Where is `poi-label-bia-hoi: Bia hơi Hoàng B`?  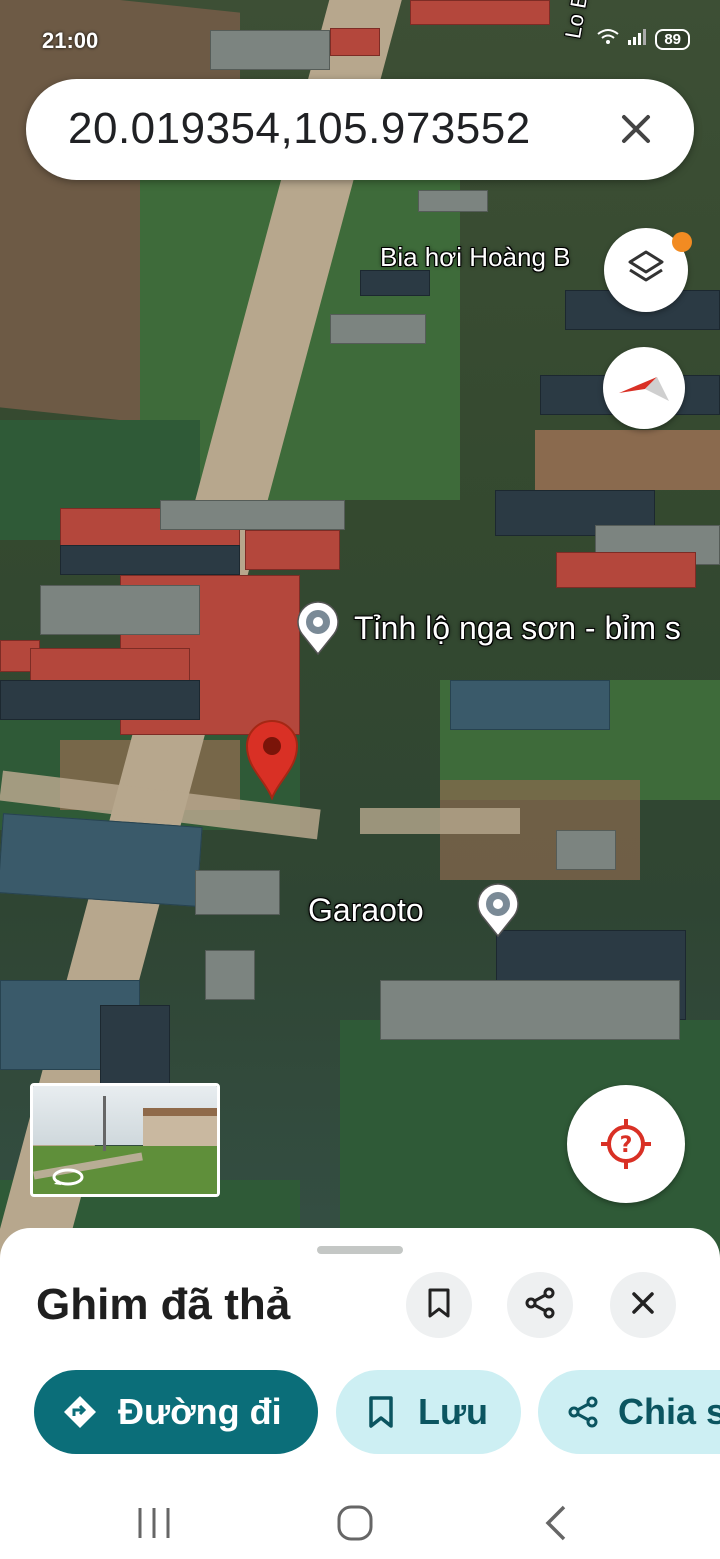 poi-label-bia-hoi: Bia hơi Hoàng B is located at coordinates (475, 257).